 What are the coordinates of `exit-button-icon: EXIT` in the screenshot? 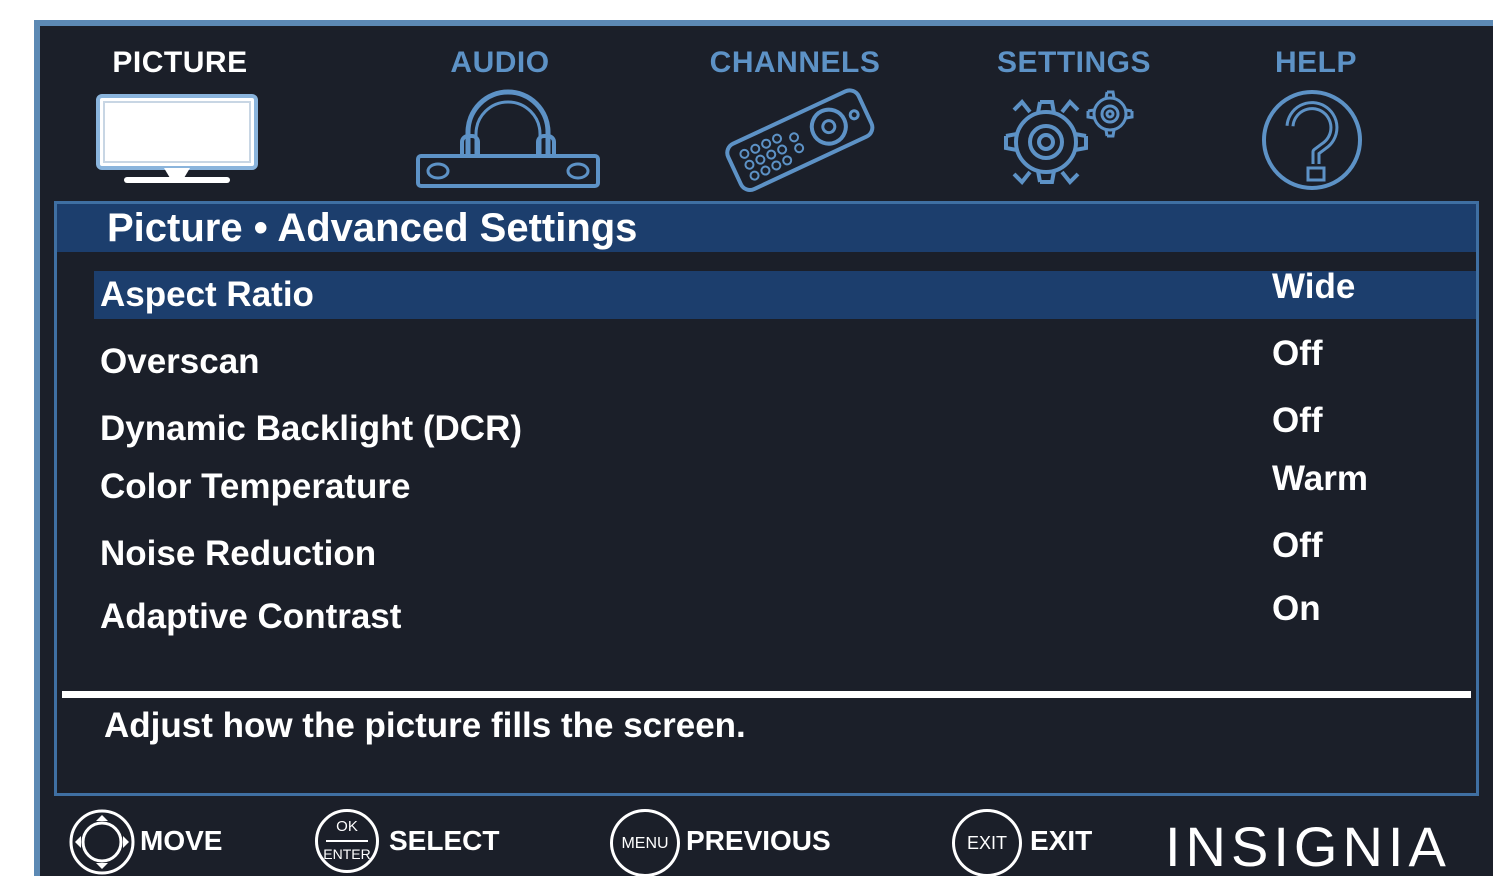 It's located at (987, 842).